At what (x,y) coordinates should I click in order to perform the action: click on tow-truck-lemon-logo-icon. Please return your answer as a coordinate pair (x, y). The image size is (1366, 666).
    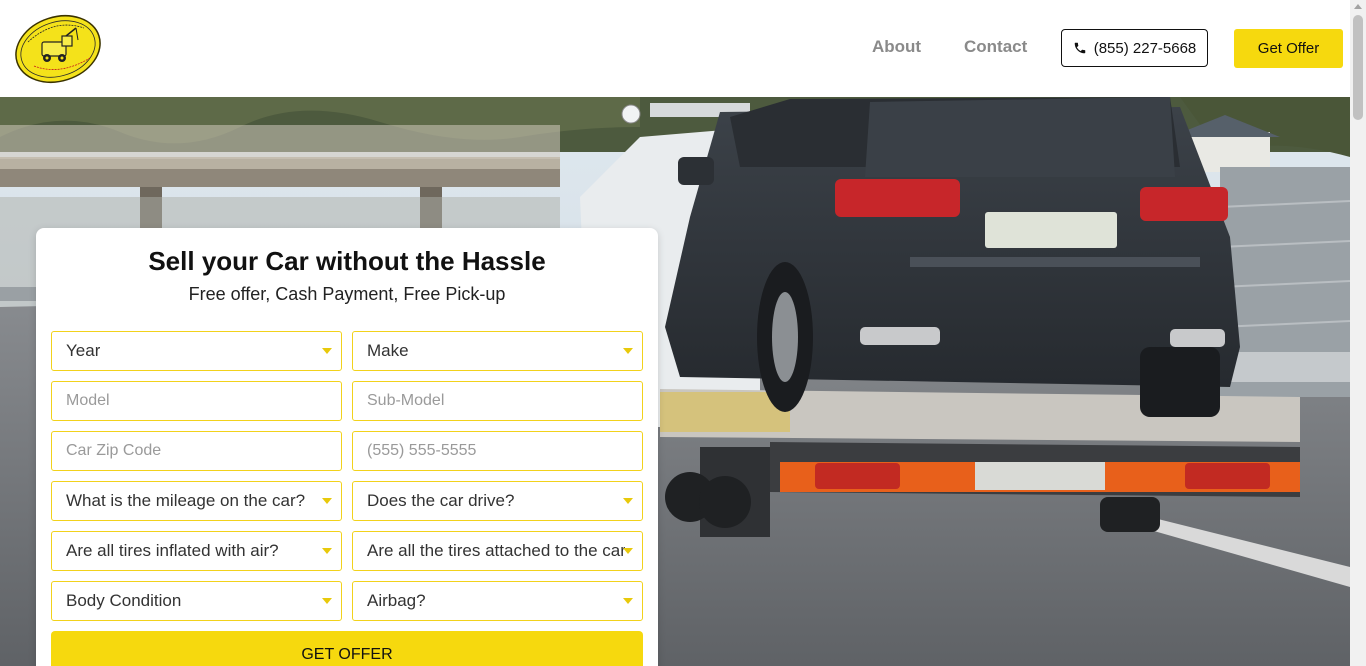
    Looking at the image, I should click on (58, 49).